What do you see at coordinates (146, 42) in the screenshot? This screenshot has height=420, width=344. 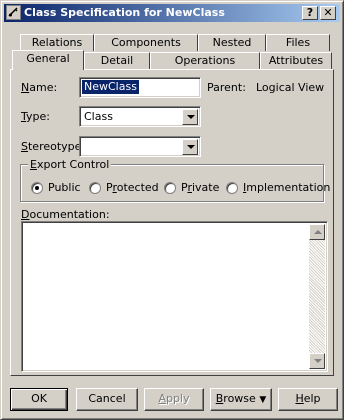 I see `tab-components: Components` at bounding box center [146, 42].